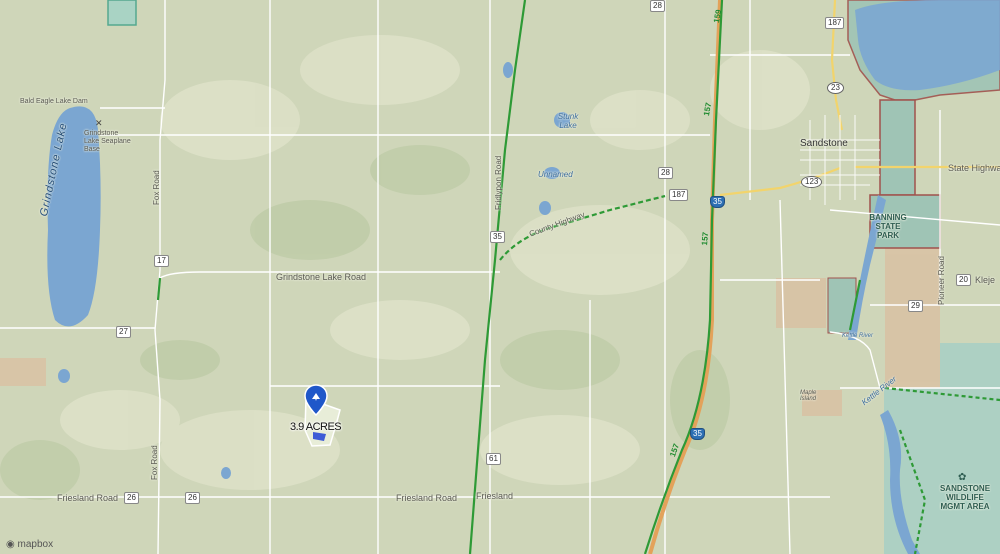 This screenshot has height=554, width=1000. I want to click on shield-route-23: 23, so click(835, 88).